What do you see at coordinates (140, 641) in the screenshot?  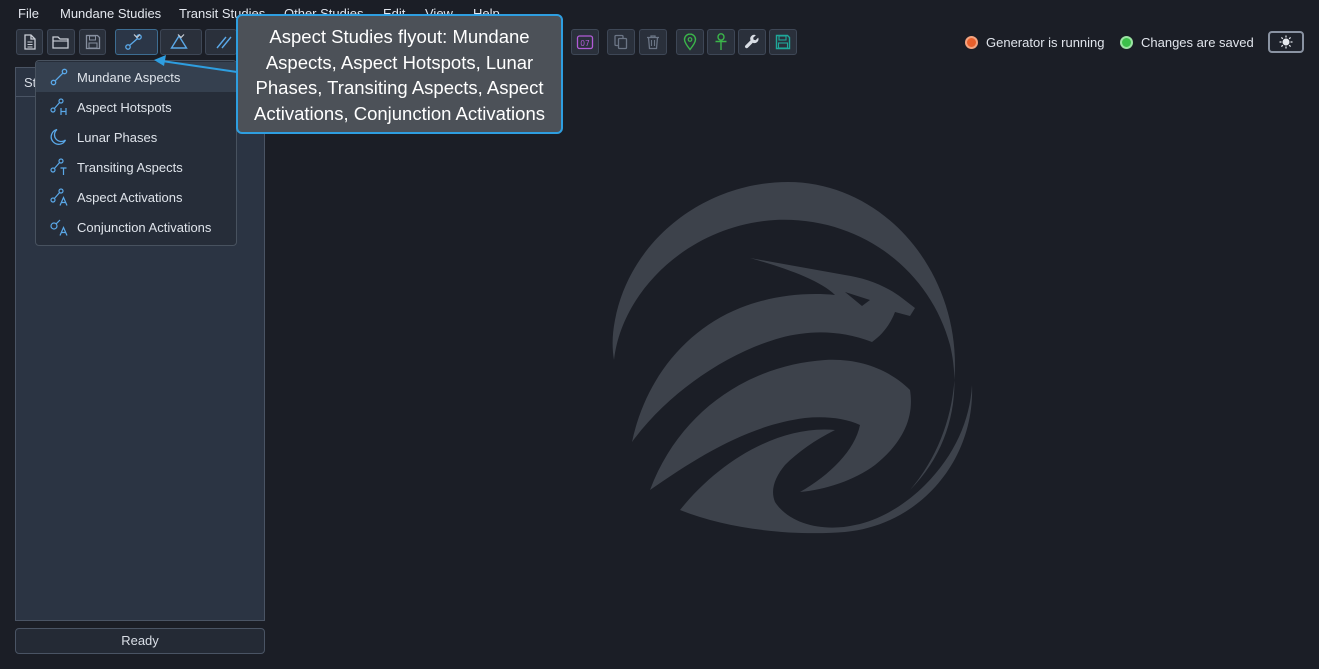 I see `status-bar: Ready` at bounding box center [140, 641].